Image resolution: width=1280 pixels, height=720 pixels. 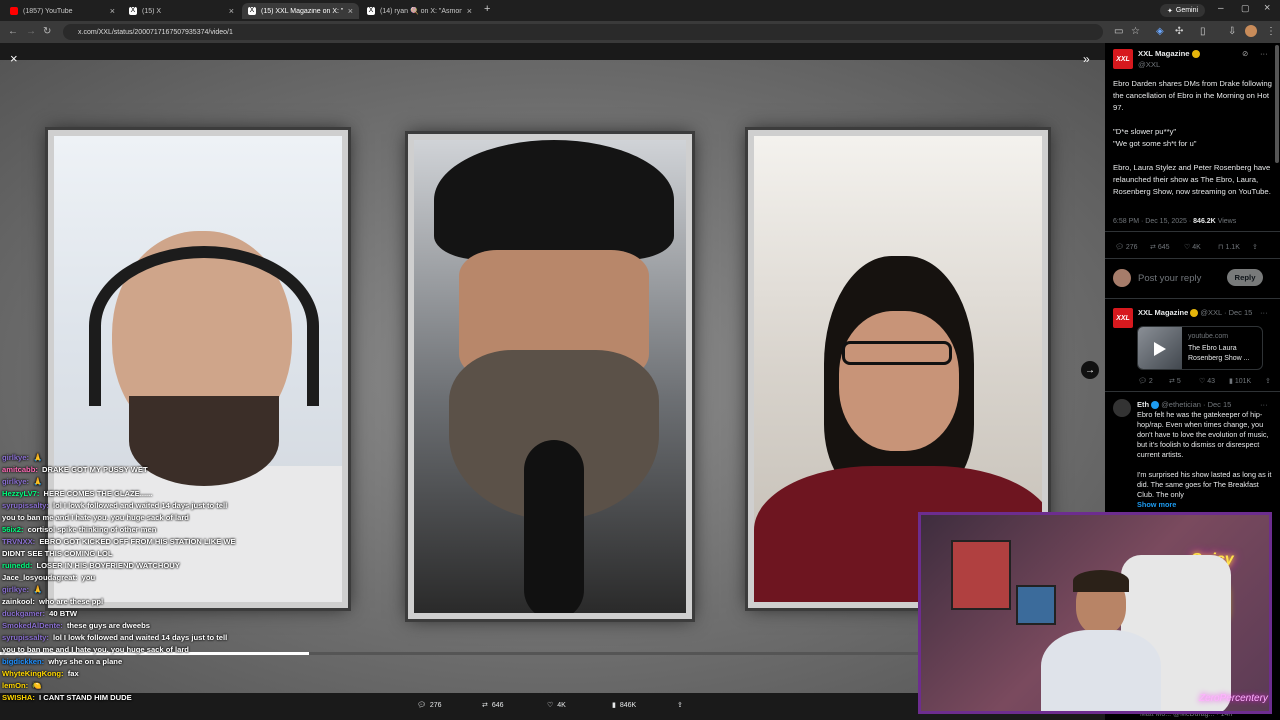 I want to click on new-tab-button: +, so click(x=487, y=9).